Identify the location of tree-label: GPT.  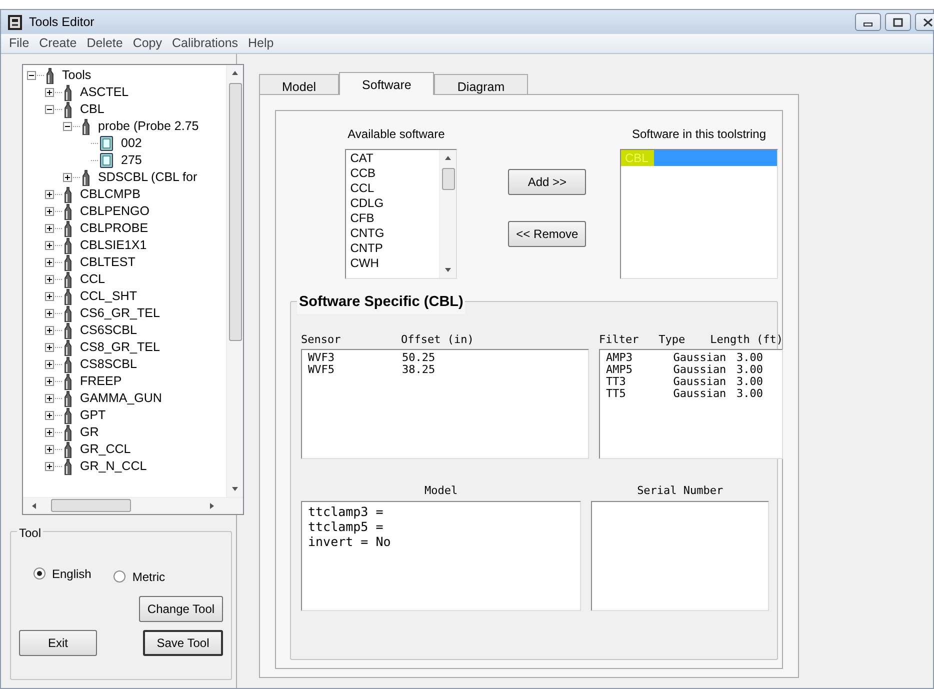
(93, 415).